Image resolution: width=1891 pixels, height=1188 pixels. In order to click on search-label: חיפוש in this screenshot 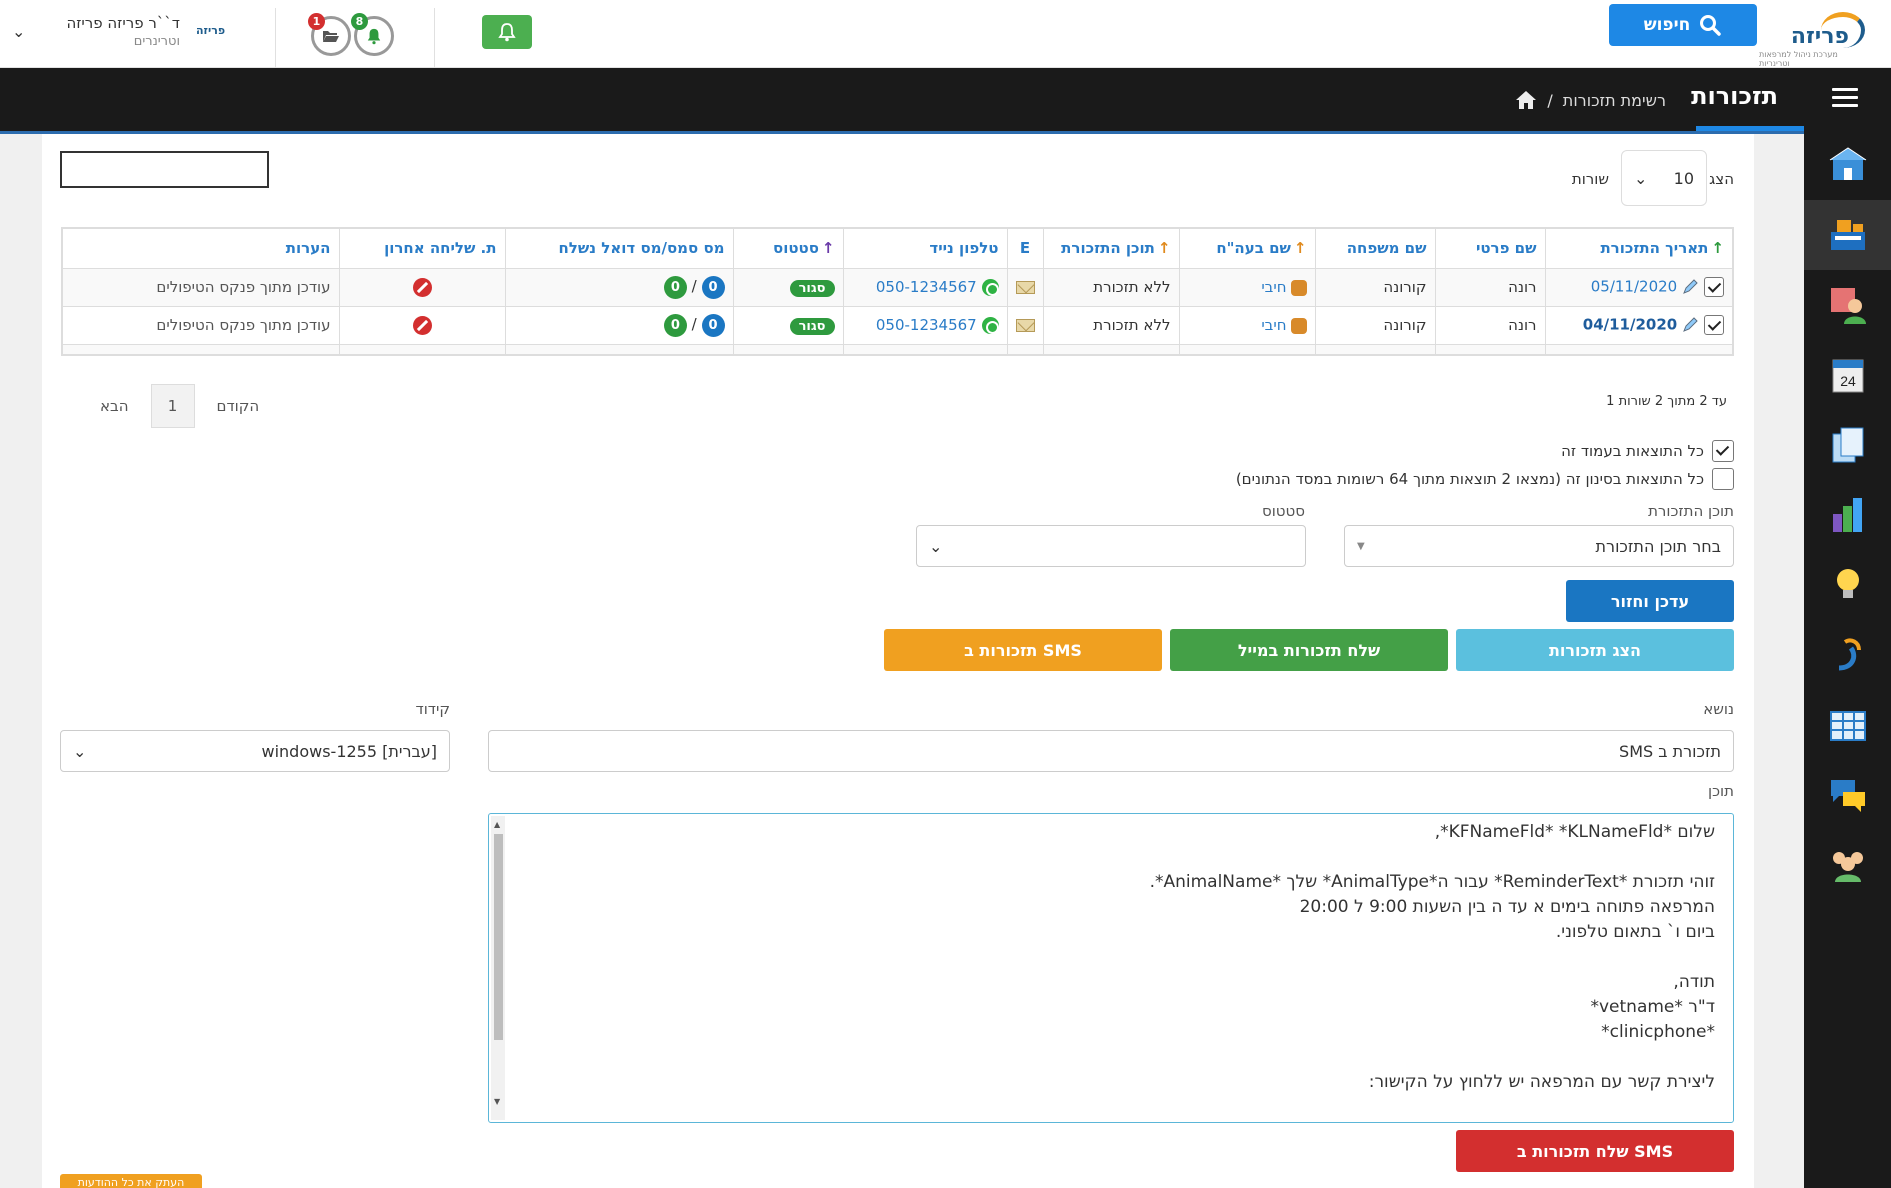, I will do `click(1667, 25)`.